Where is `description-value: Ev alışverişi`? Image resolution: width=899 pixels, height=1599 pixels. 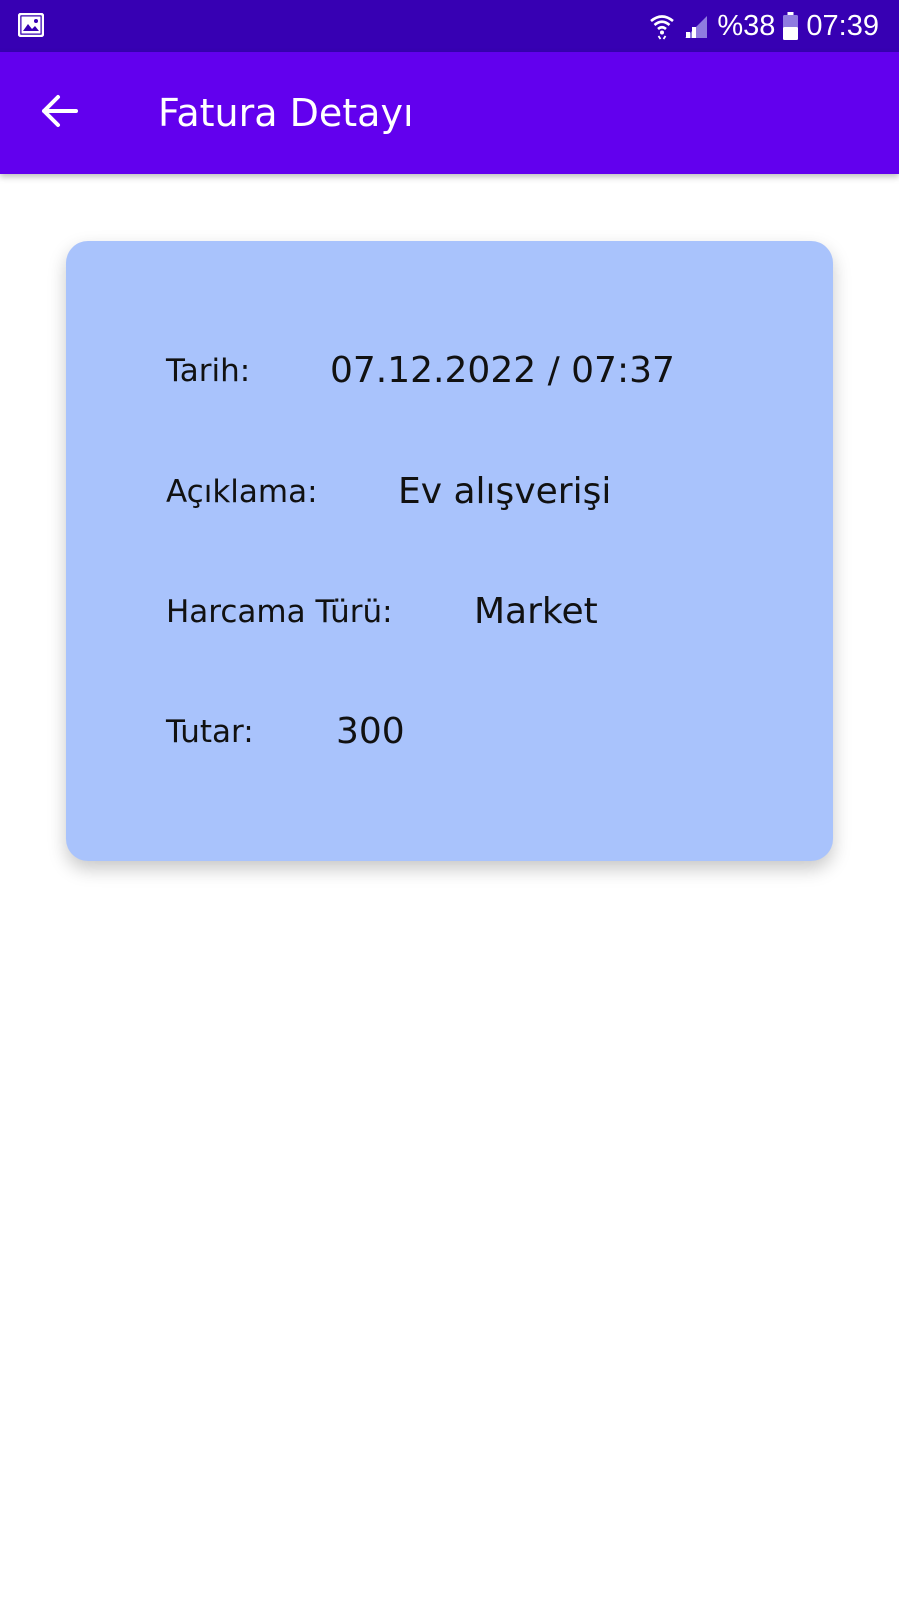
description-value: Ev alışverişi is located at coordinates (505, 491).